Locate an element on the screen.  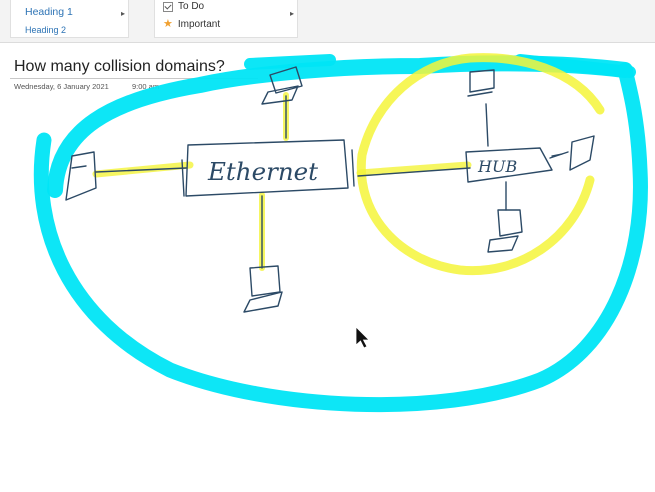
hub-host-top-icon is located at coordinates (481, 83).